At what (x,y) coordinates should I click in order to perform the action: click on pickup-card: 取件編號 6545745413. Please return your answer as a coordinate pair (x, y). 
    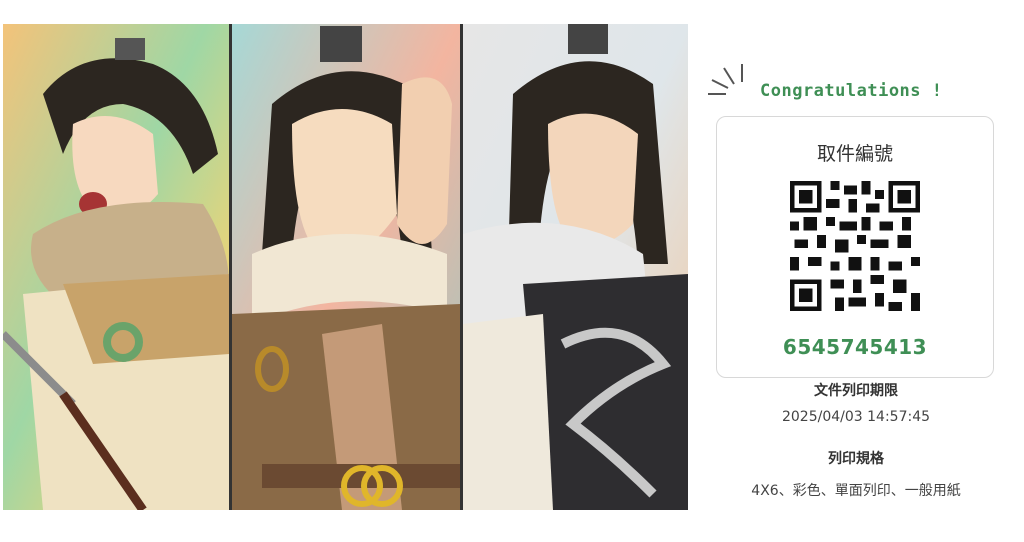
    Looking at the image, I should click on (855, 247).